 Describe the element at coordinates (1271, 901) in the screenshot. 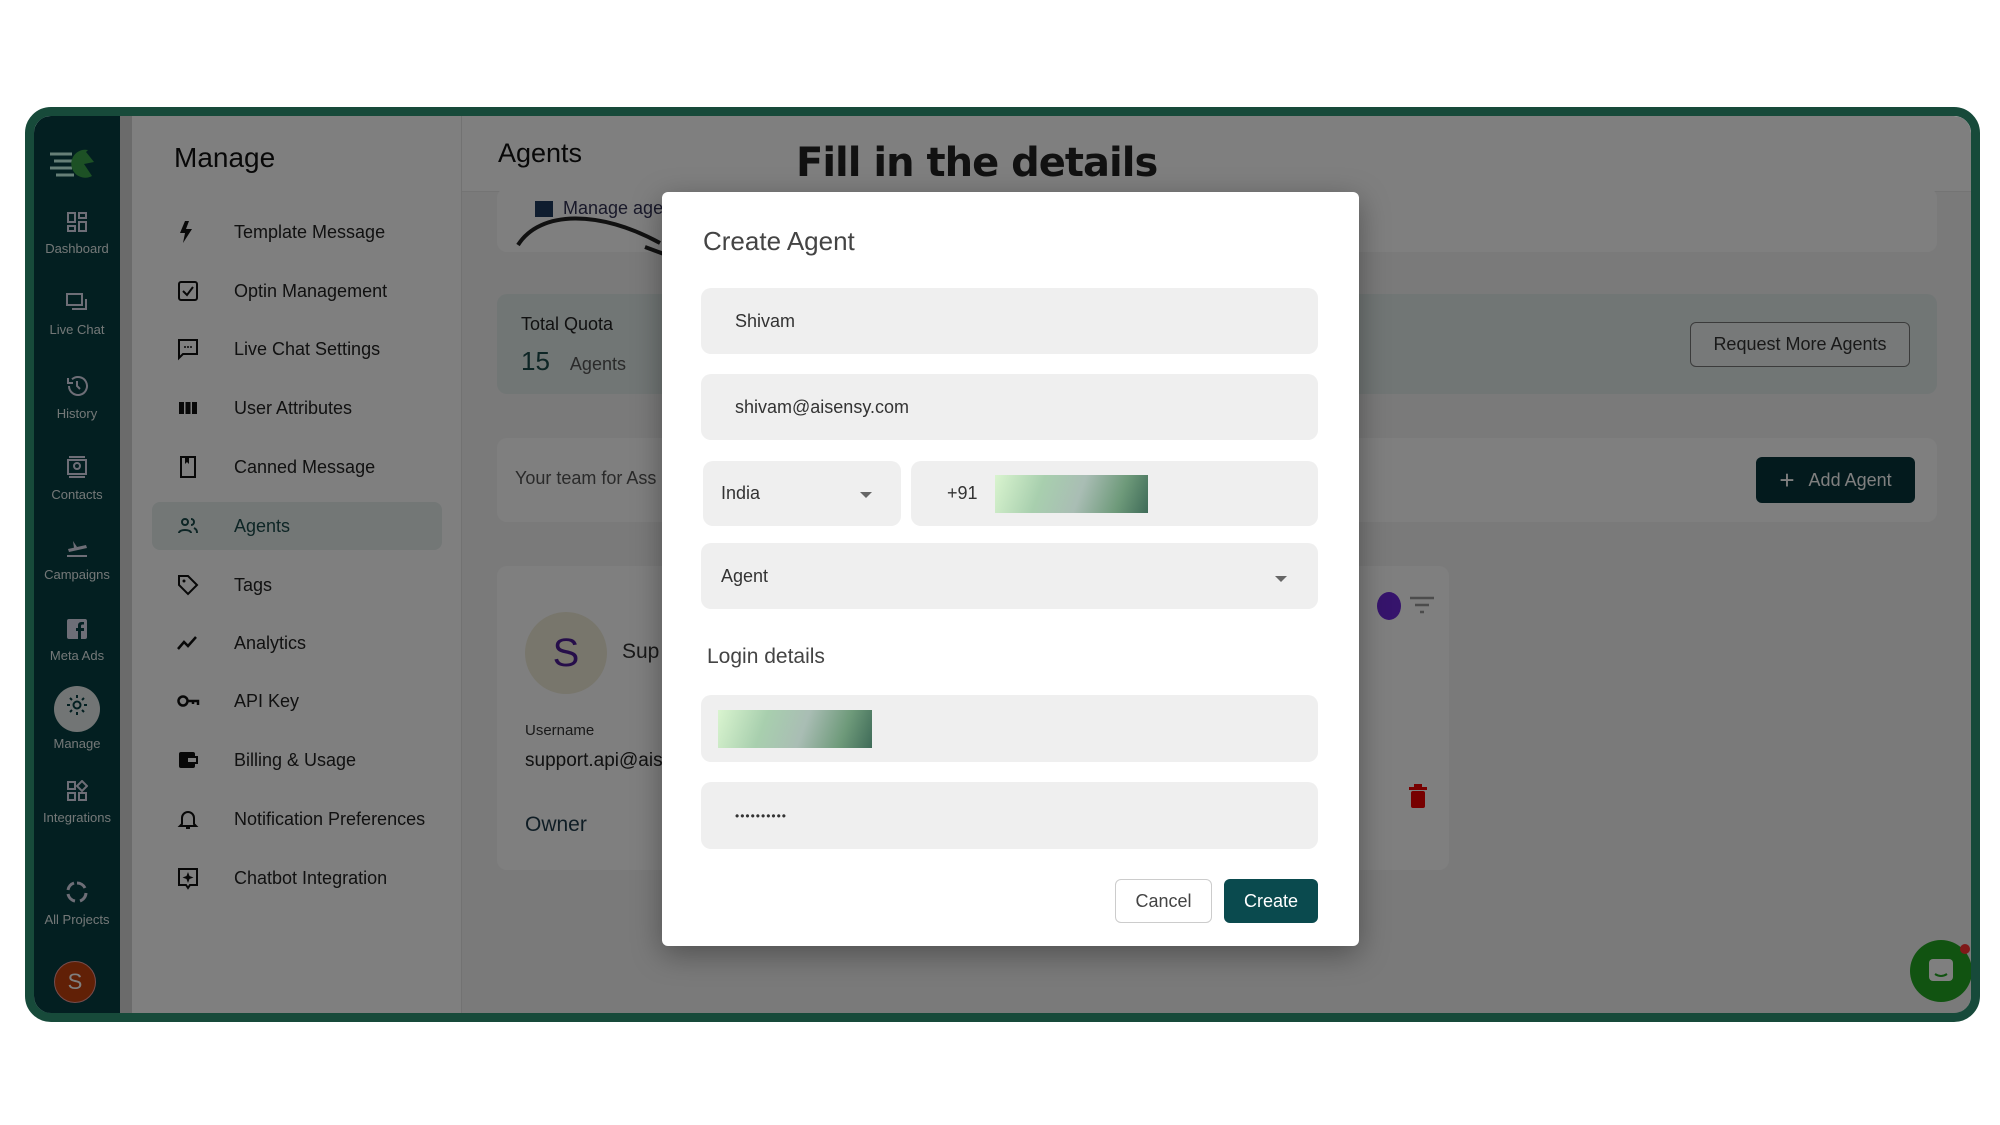

I see `create-button: Create` at that location.